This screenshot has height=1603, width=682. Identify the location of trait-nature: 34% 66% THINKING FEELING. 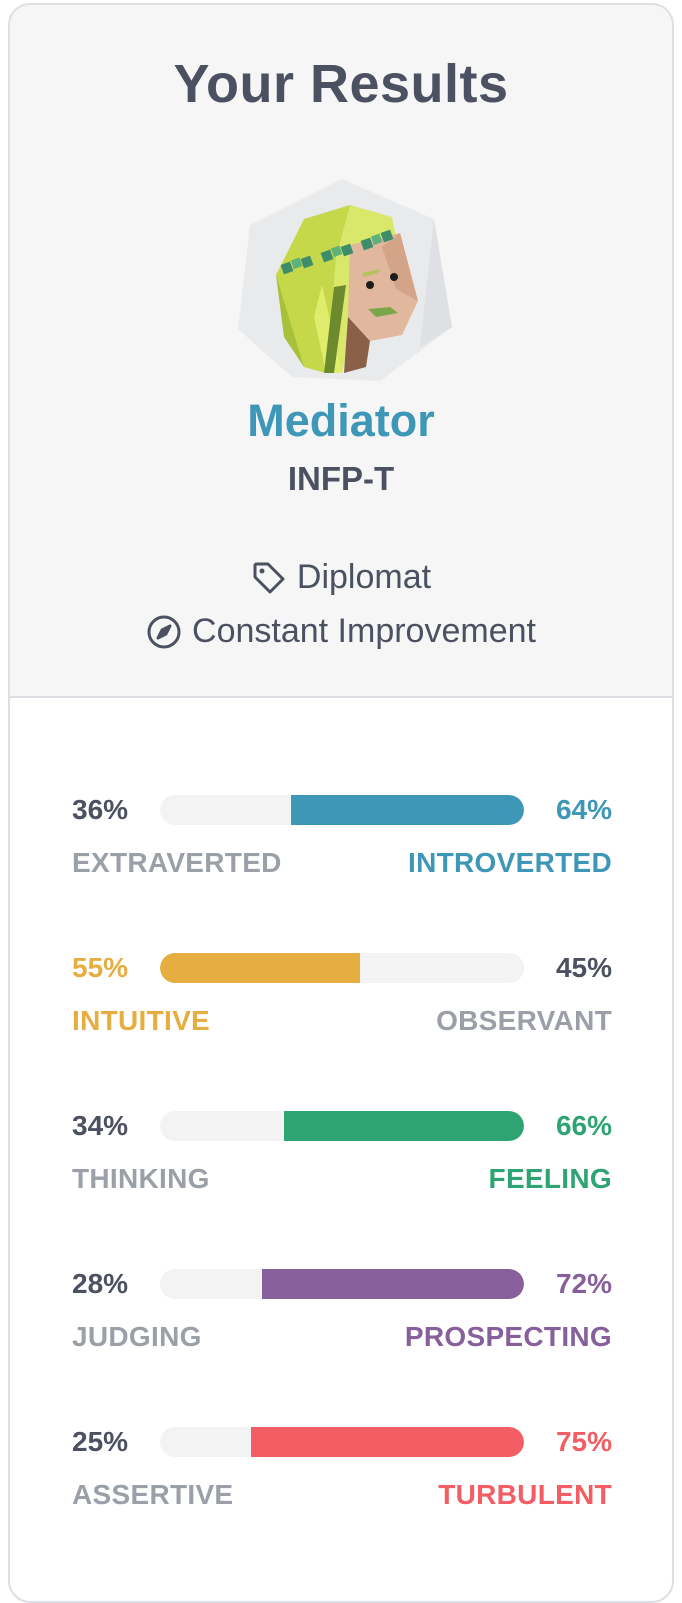
(342, 1159).